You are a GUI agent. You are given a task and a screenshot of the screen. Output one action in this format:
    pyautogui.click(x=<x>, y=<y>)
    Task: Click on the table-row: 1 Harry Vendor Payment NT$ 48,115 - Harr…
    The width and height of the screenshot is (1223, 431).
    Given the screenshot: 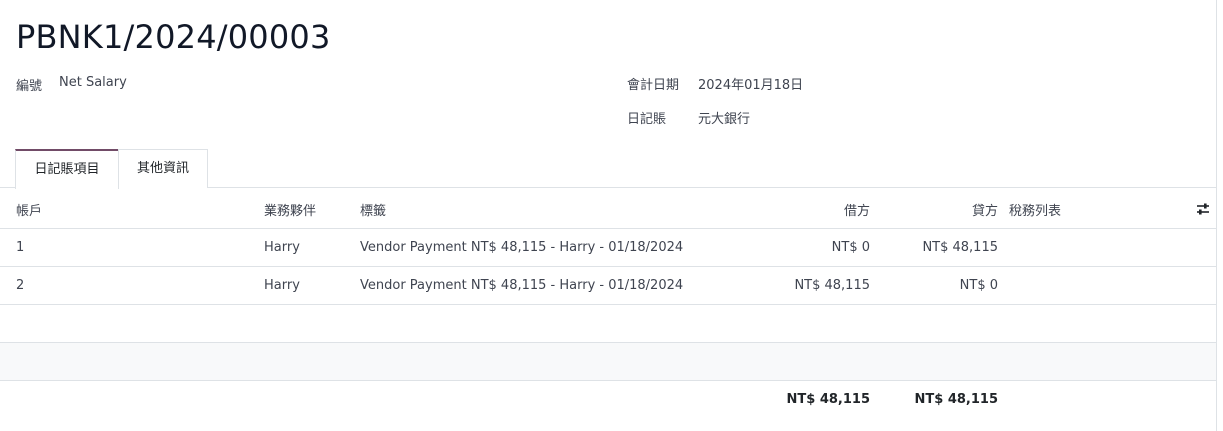 What is the action you would take?
    pyautogui.click(x=608, y=248)
    